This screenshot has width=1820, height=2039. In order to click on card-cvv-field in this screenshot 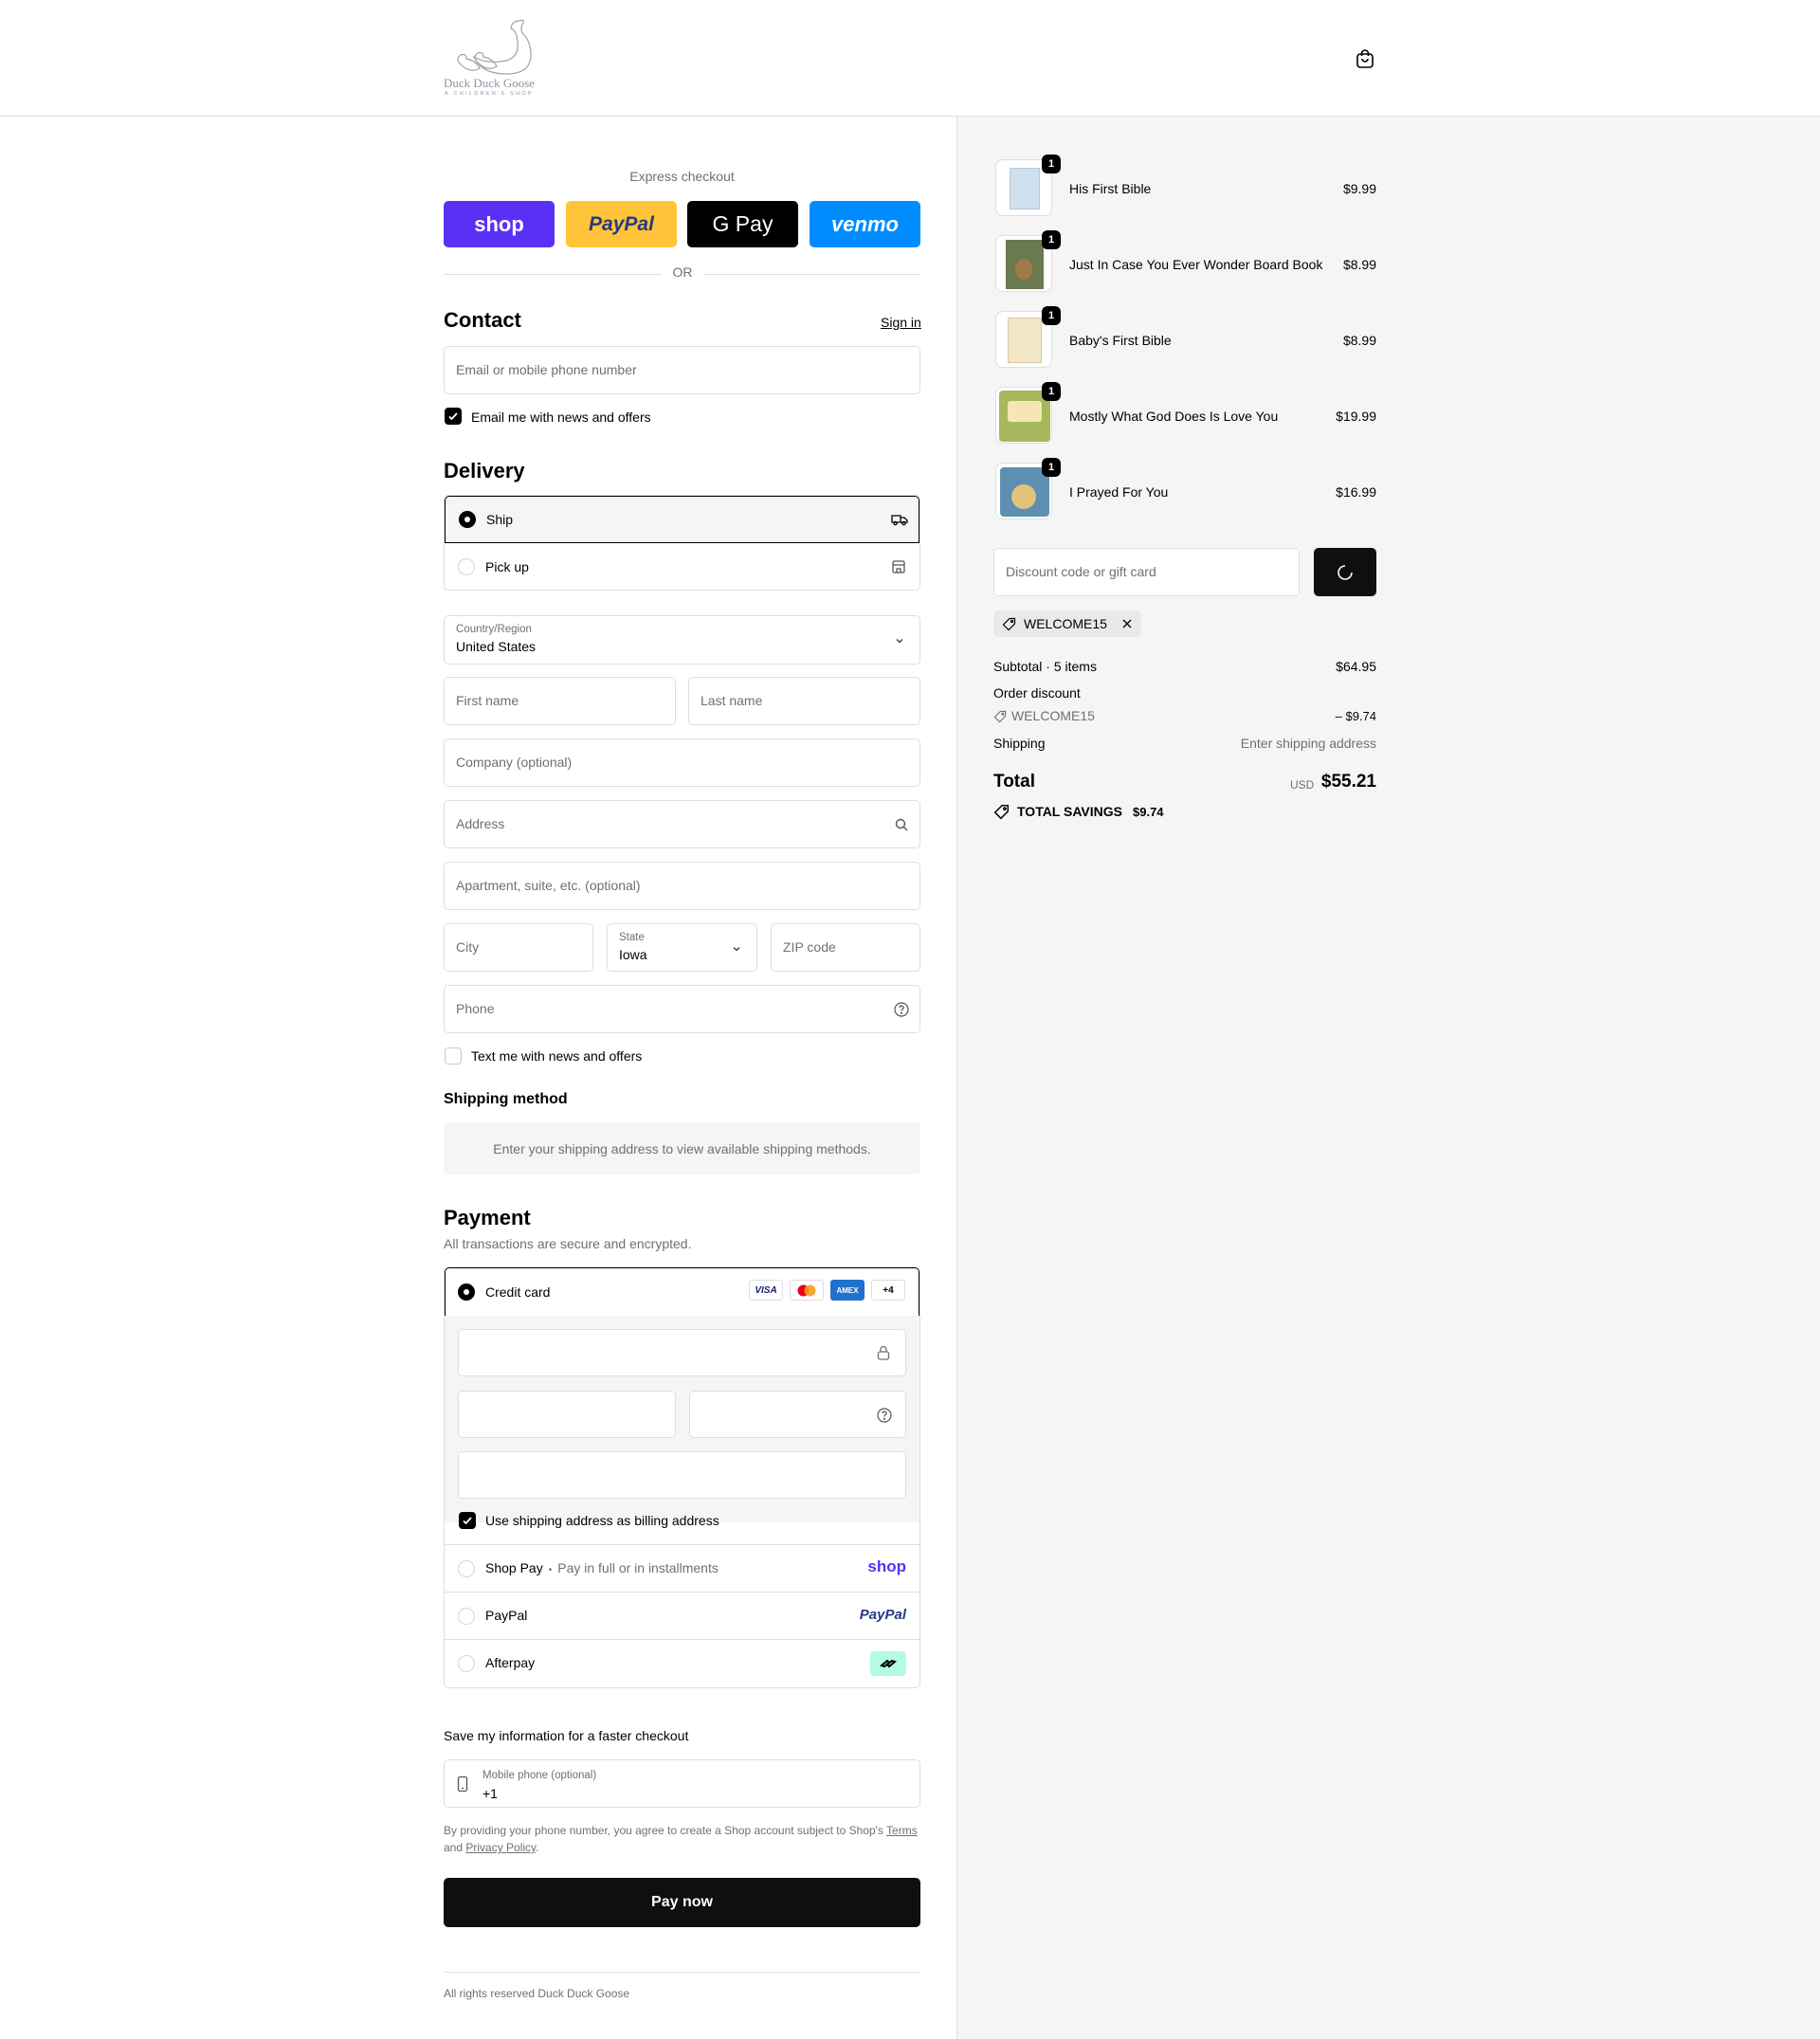, I will do `click(797, 1414)`.